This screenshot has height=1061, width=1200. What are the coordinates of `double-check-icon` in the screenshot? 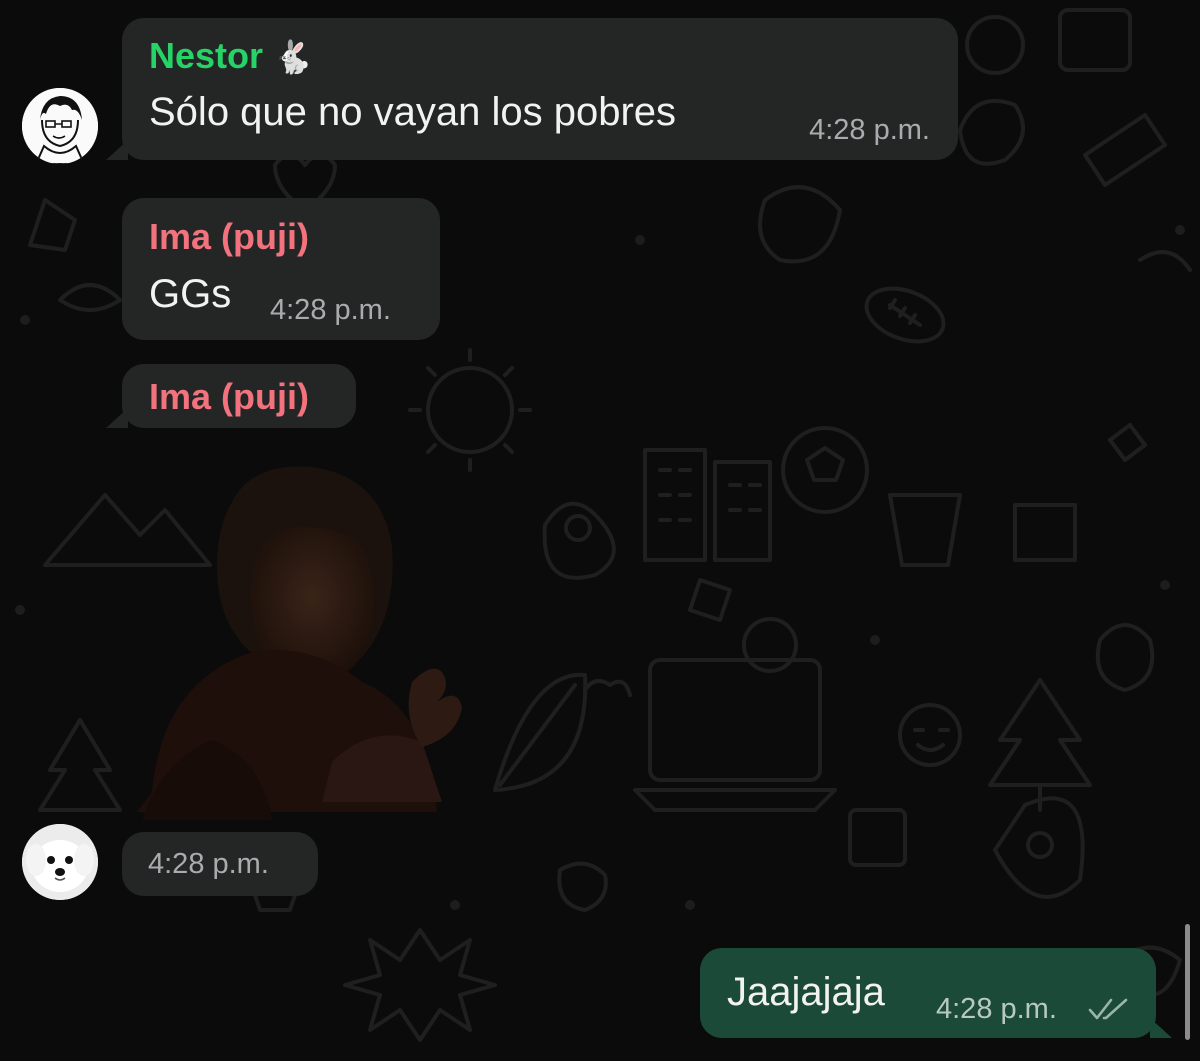 It's located at (1108, 1009).